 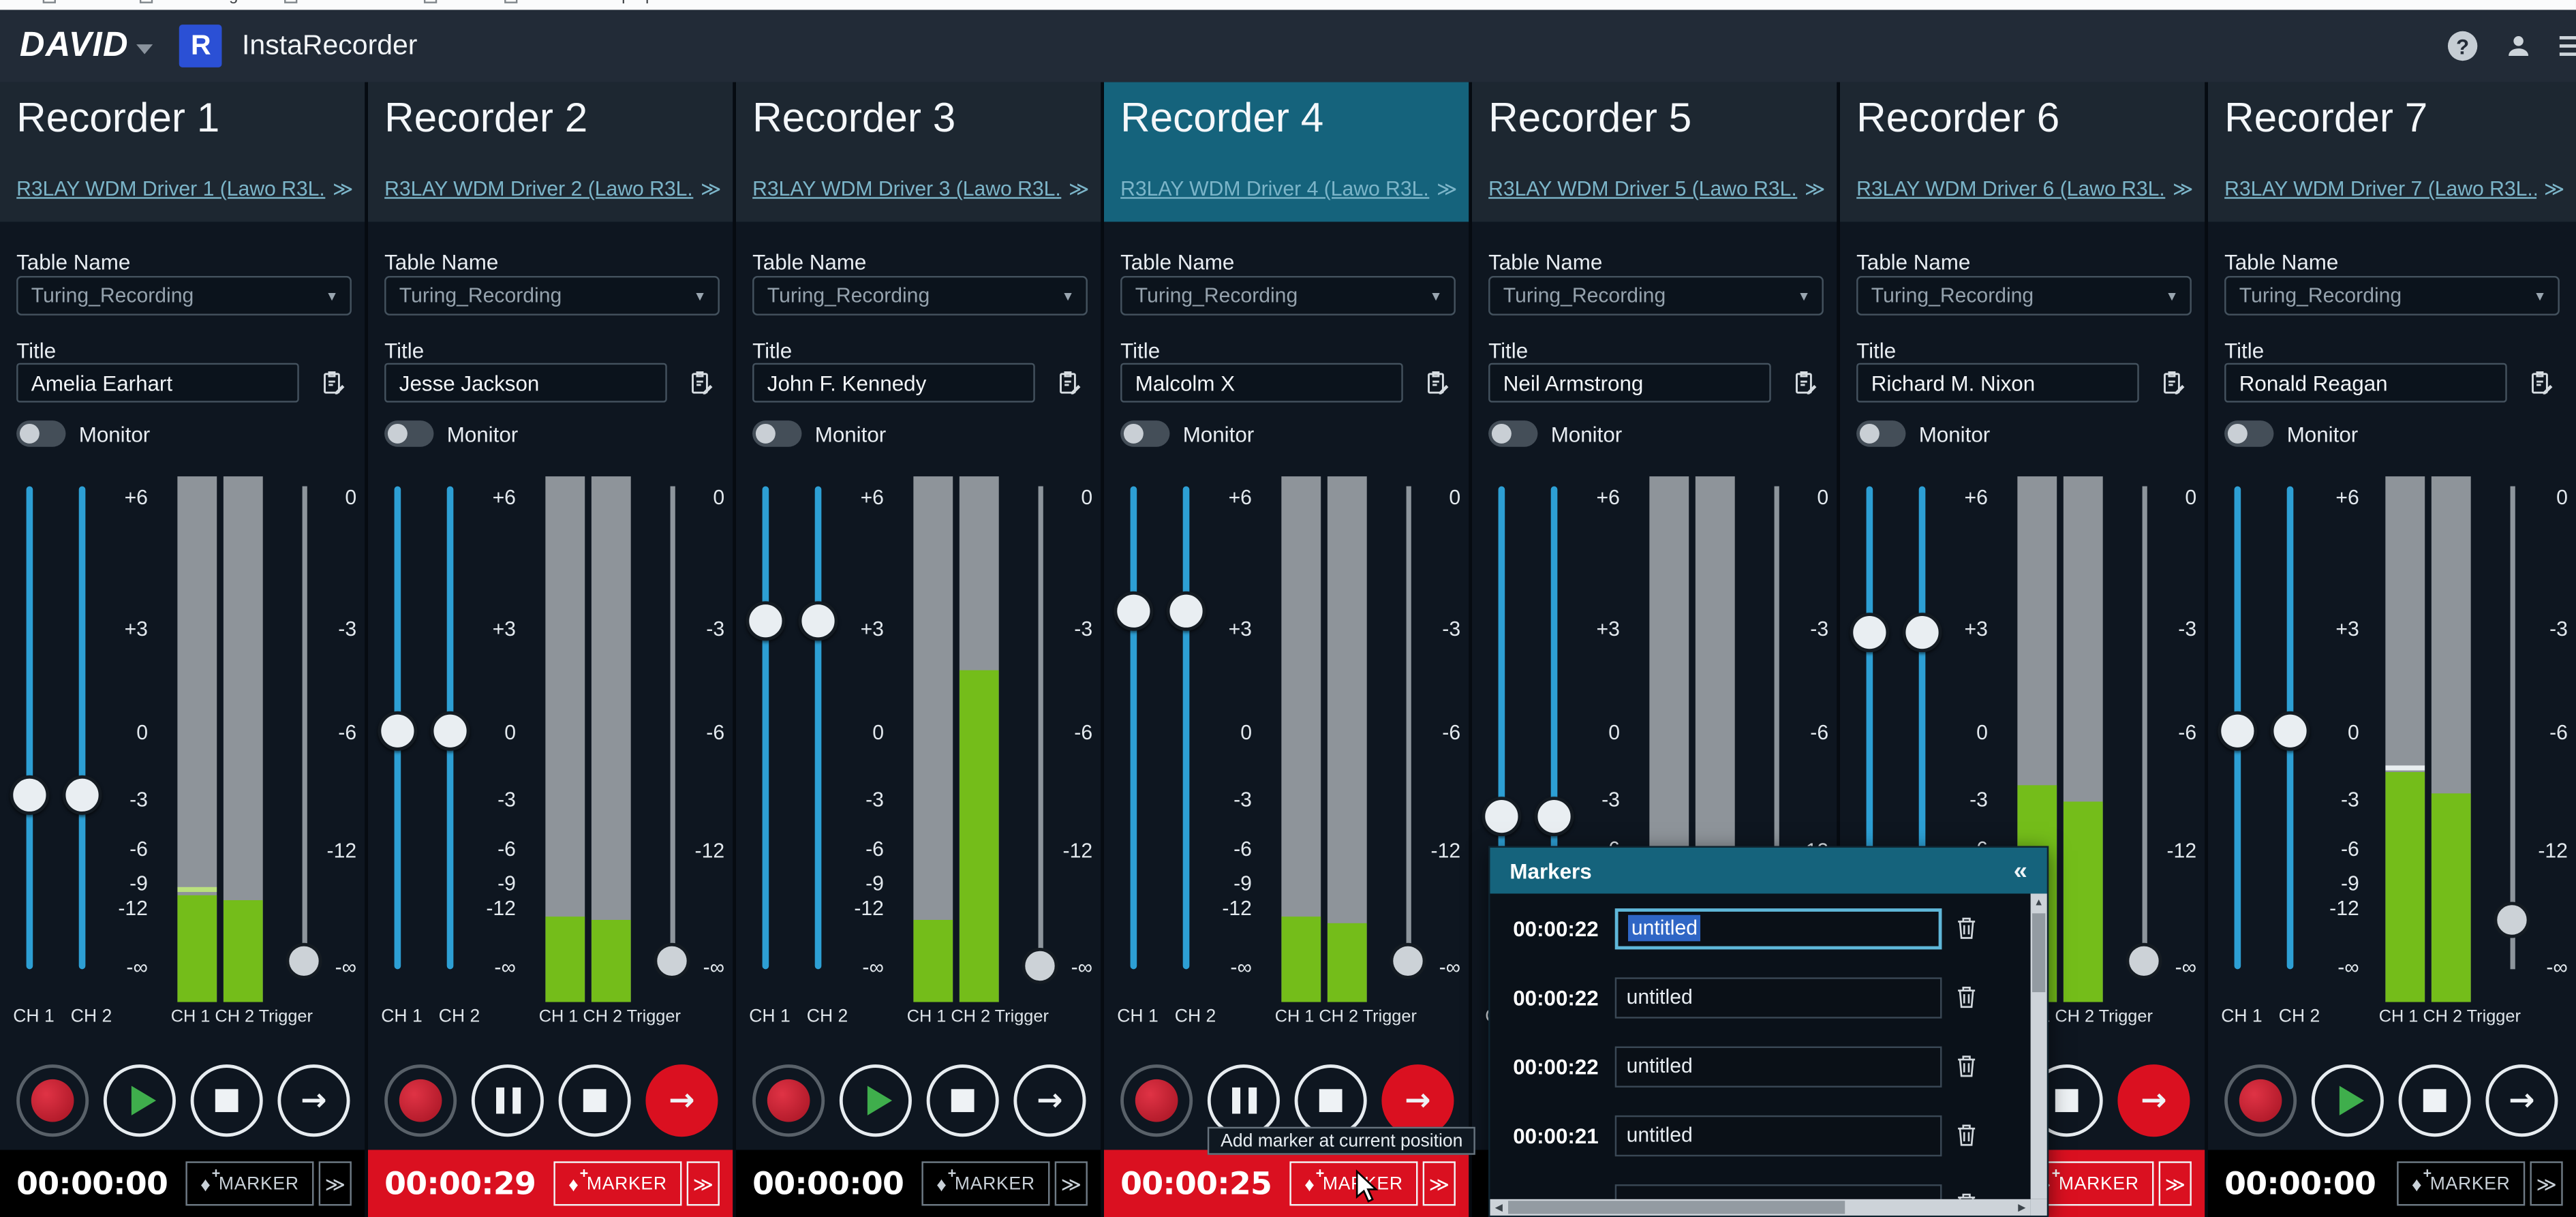 What do you see at coordinates (1288, 188) in the screenshot?
I see `driver-link: R3LAY WDM Driver 4 (Lawo R3L... ≫` at bounding box center [1288, 188].